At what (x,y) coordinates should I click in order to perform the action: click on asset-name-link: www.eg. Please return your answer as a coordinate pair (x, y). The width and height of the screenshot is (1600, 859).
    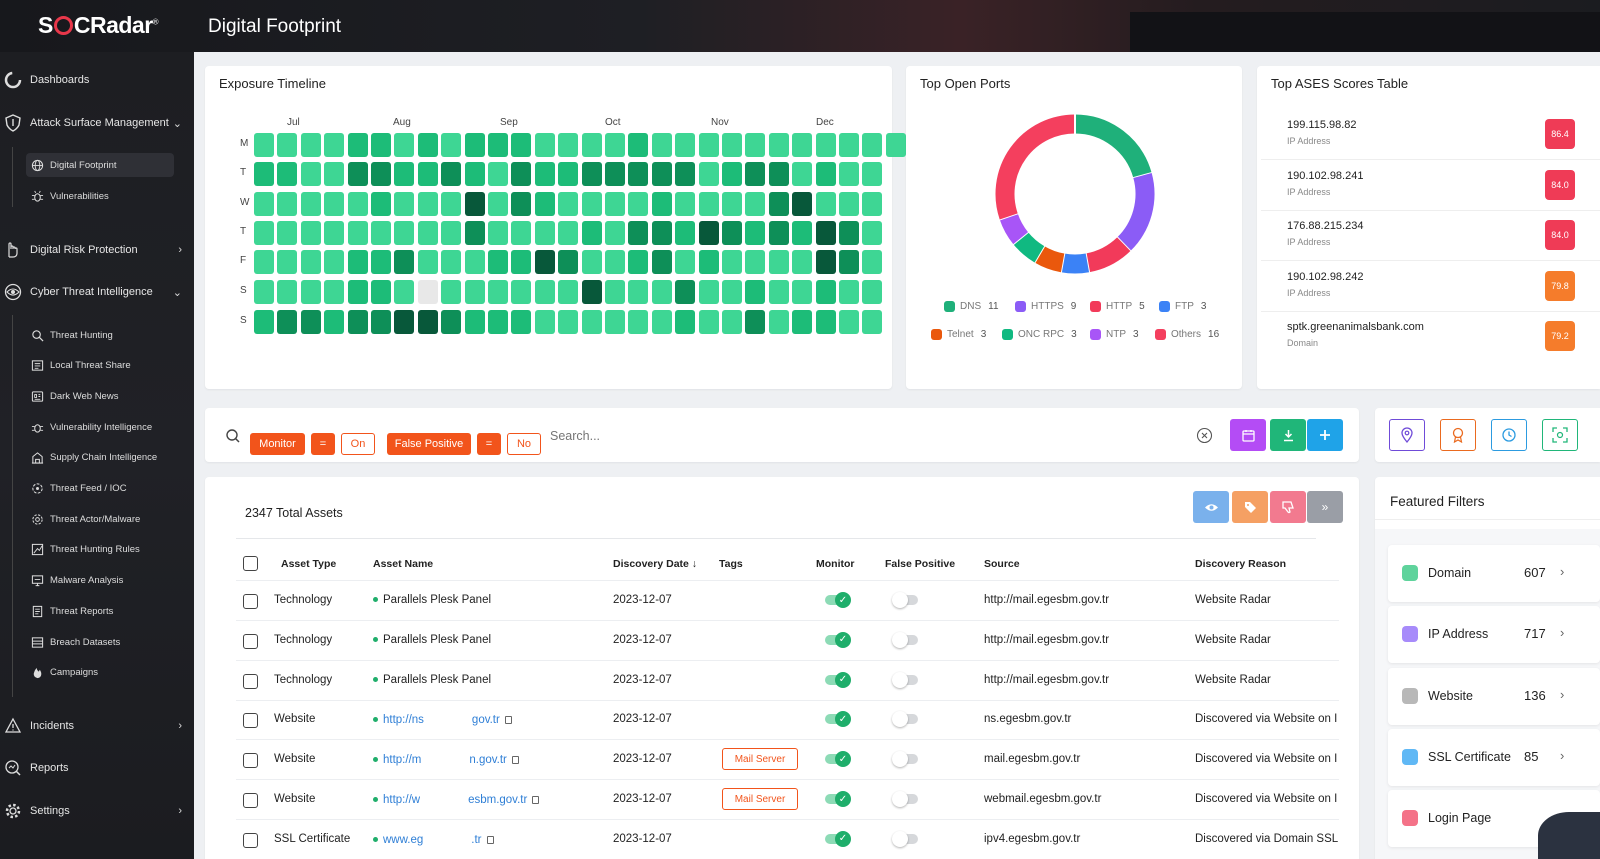
    Looking at the image, I should click on (403, 840).